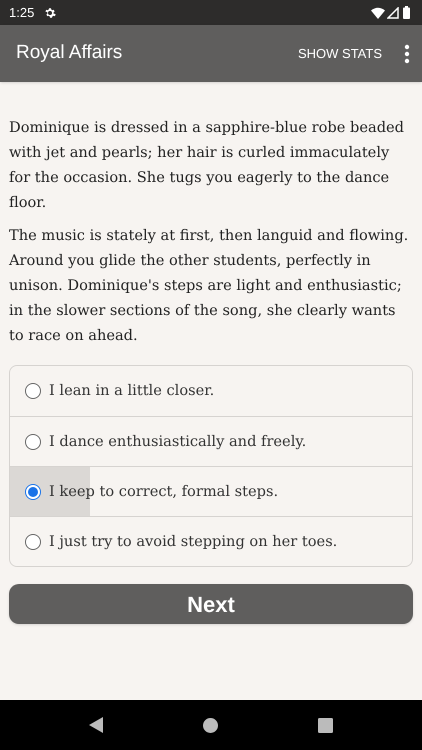 The height and width of the screenshot is (750, 422). What do you see at coordinates (325, 725) in the screenshot?
I see `recents-icon` at bounding box center [325, 725].